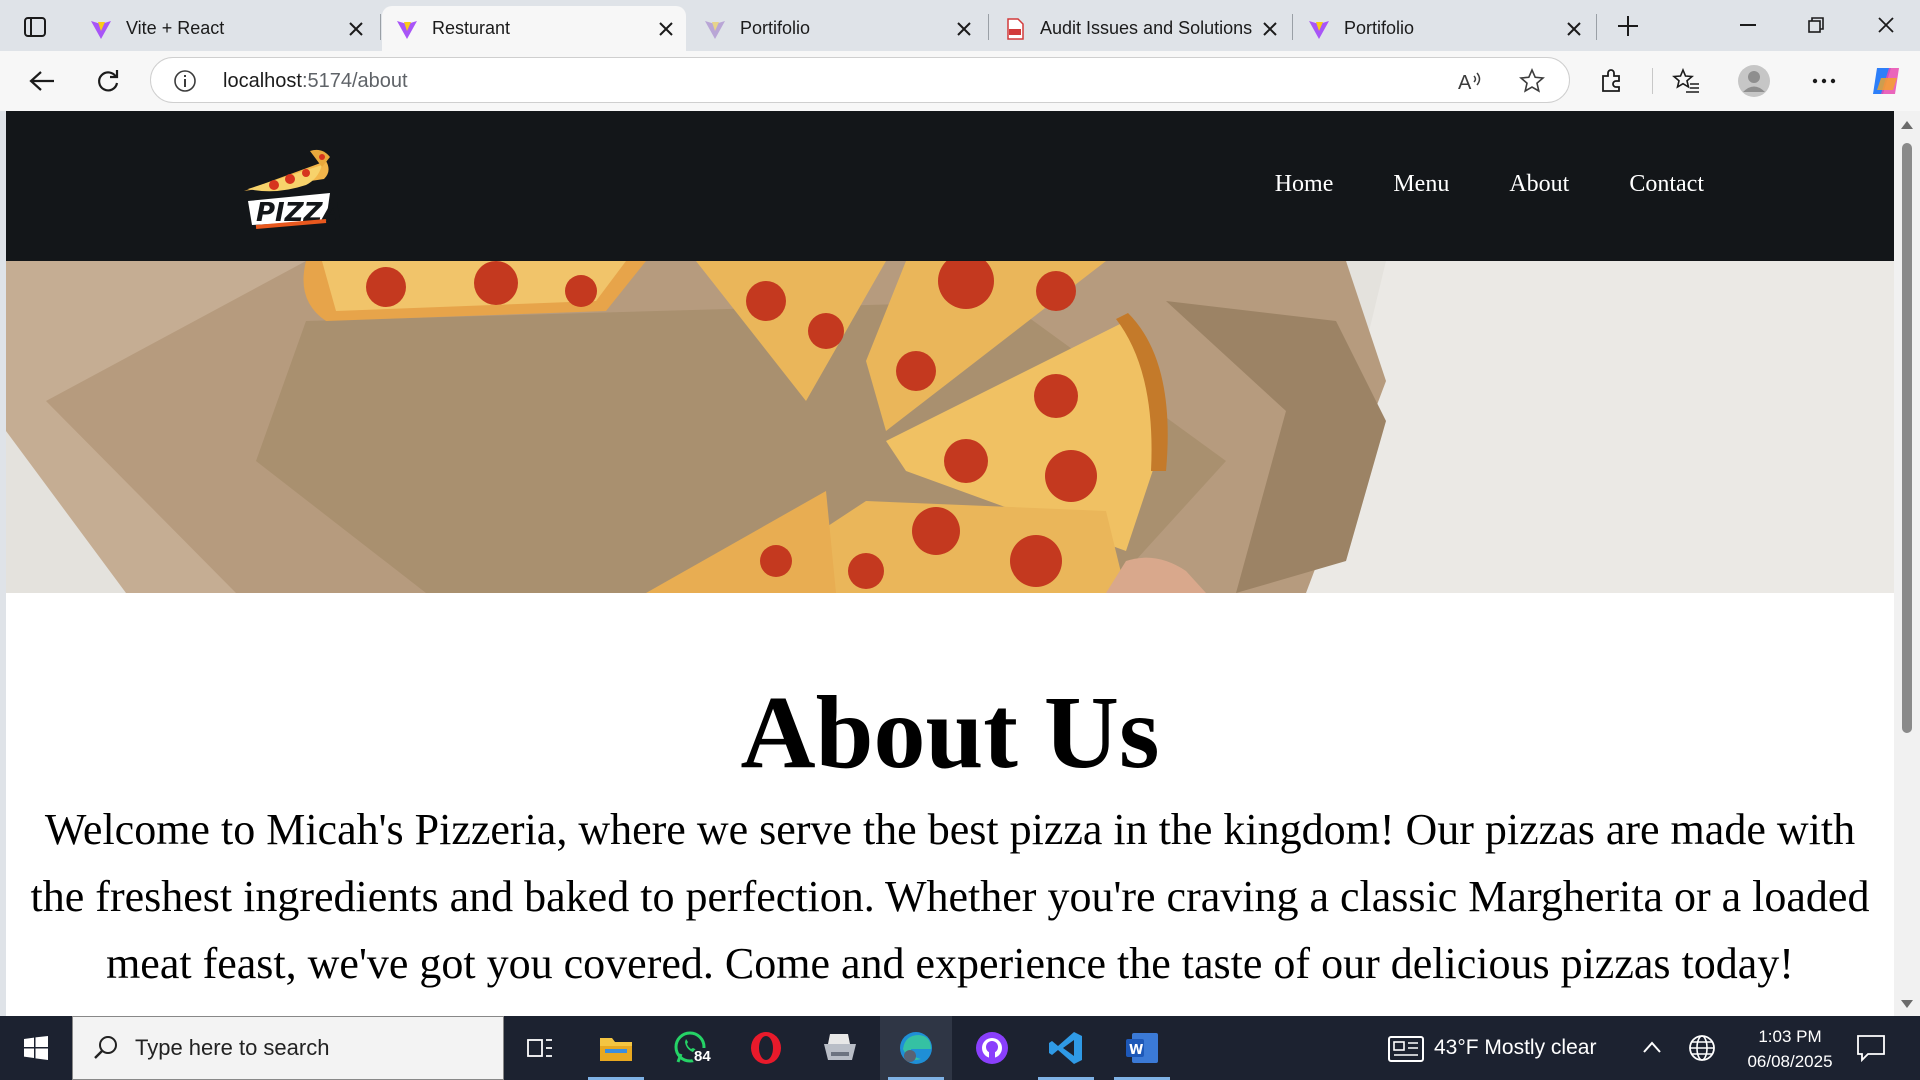 Image resolution: width=1920 pixels, height=1080 pixels. I want to click on search-icon, so click(105, 1047).